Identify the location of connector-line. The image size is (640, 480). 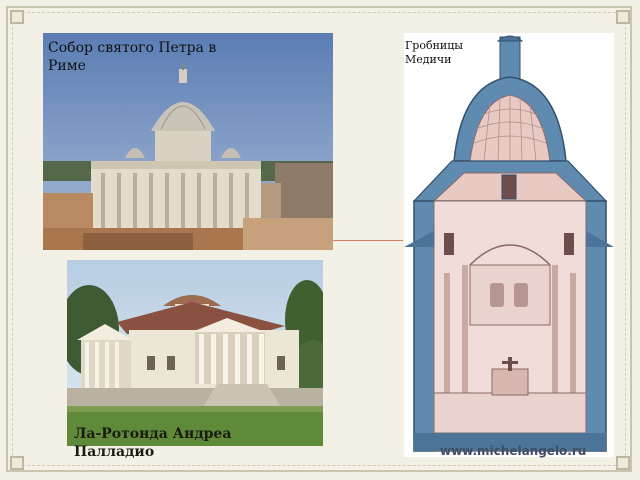
(368, 240).